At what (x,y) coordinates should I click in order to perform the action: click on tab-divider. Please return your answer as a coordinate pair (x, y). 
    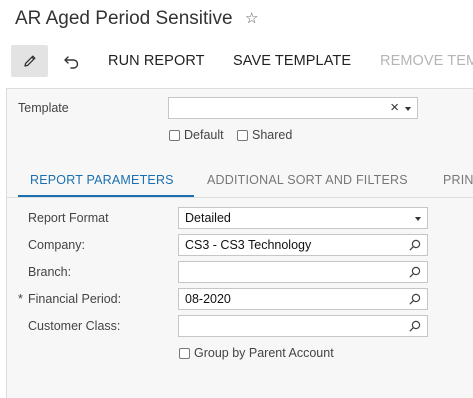
    Looking at the image, I should click on (240, 197).